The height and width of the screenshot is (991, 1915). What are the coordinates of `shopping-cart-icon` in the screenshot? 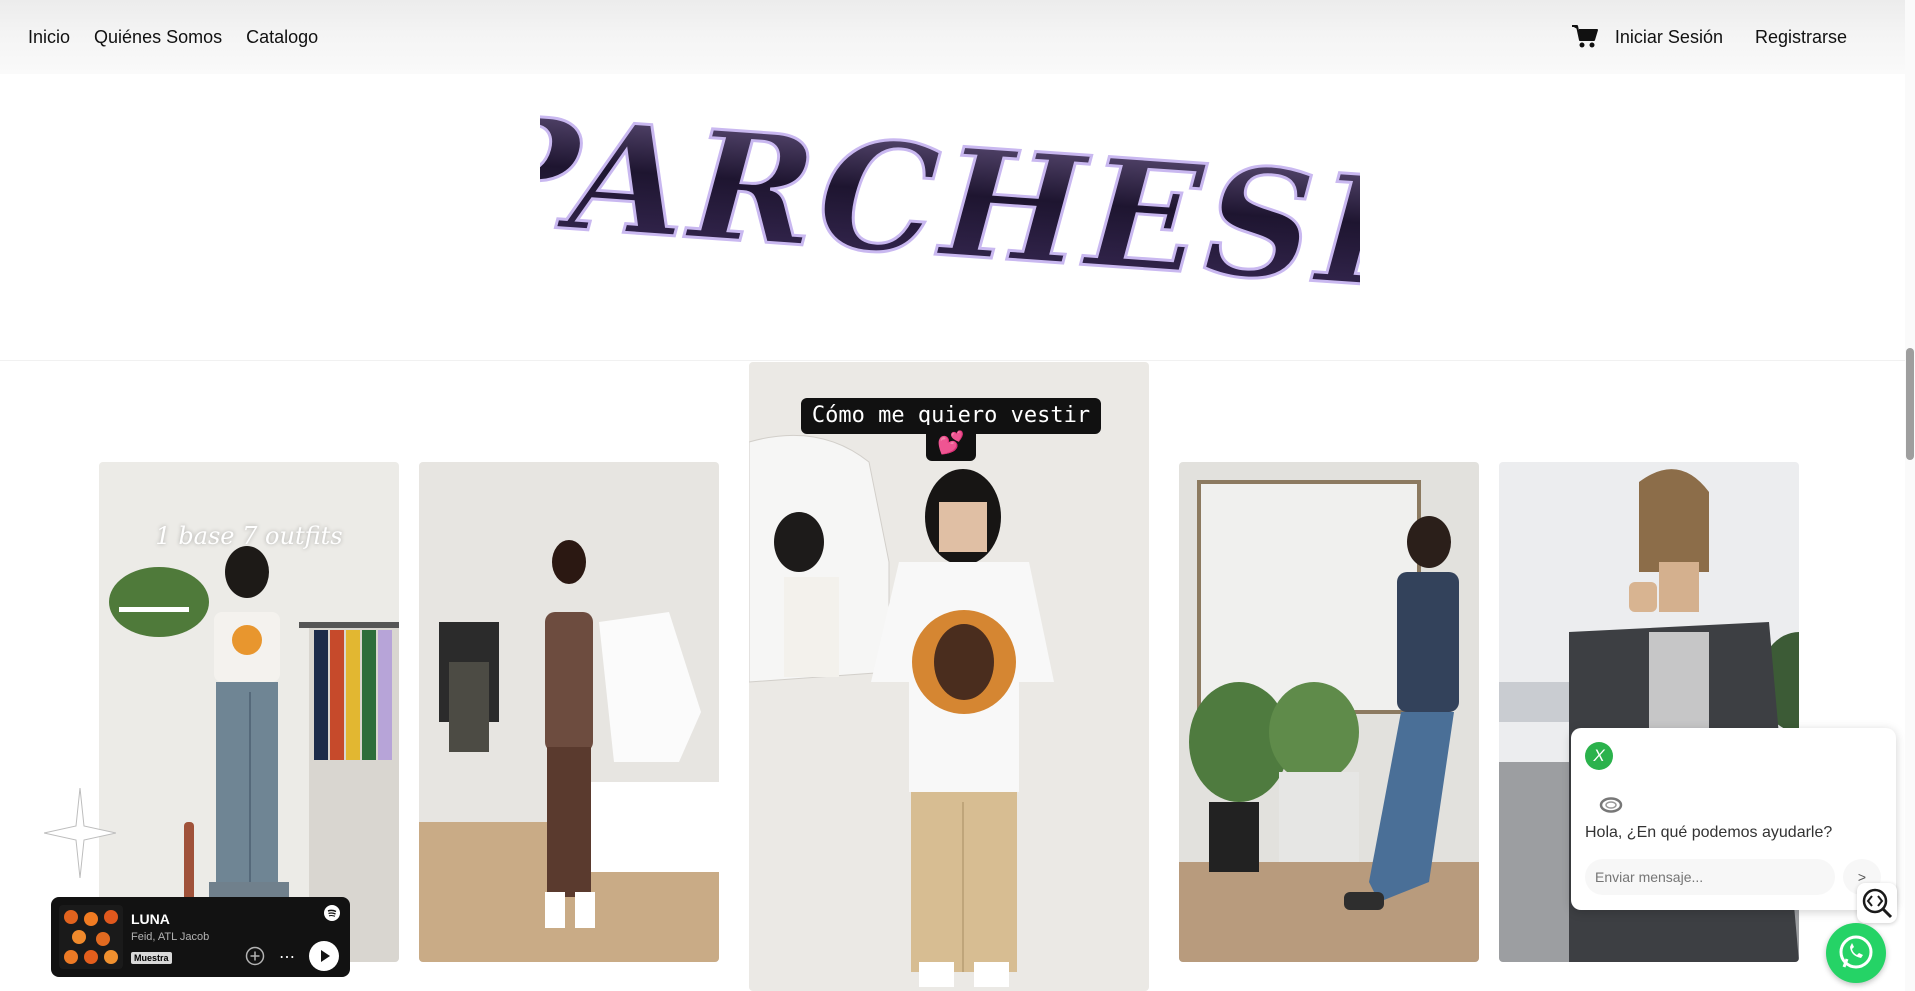 It's located at (1585, 37).